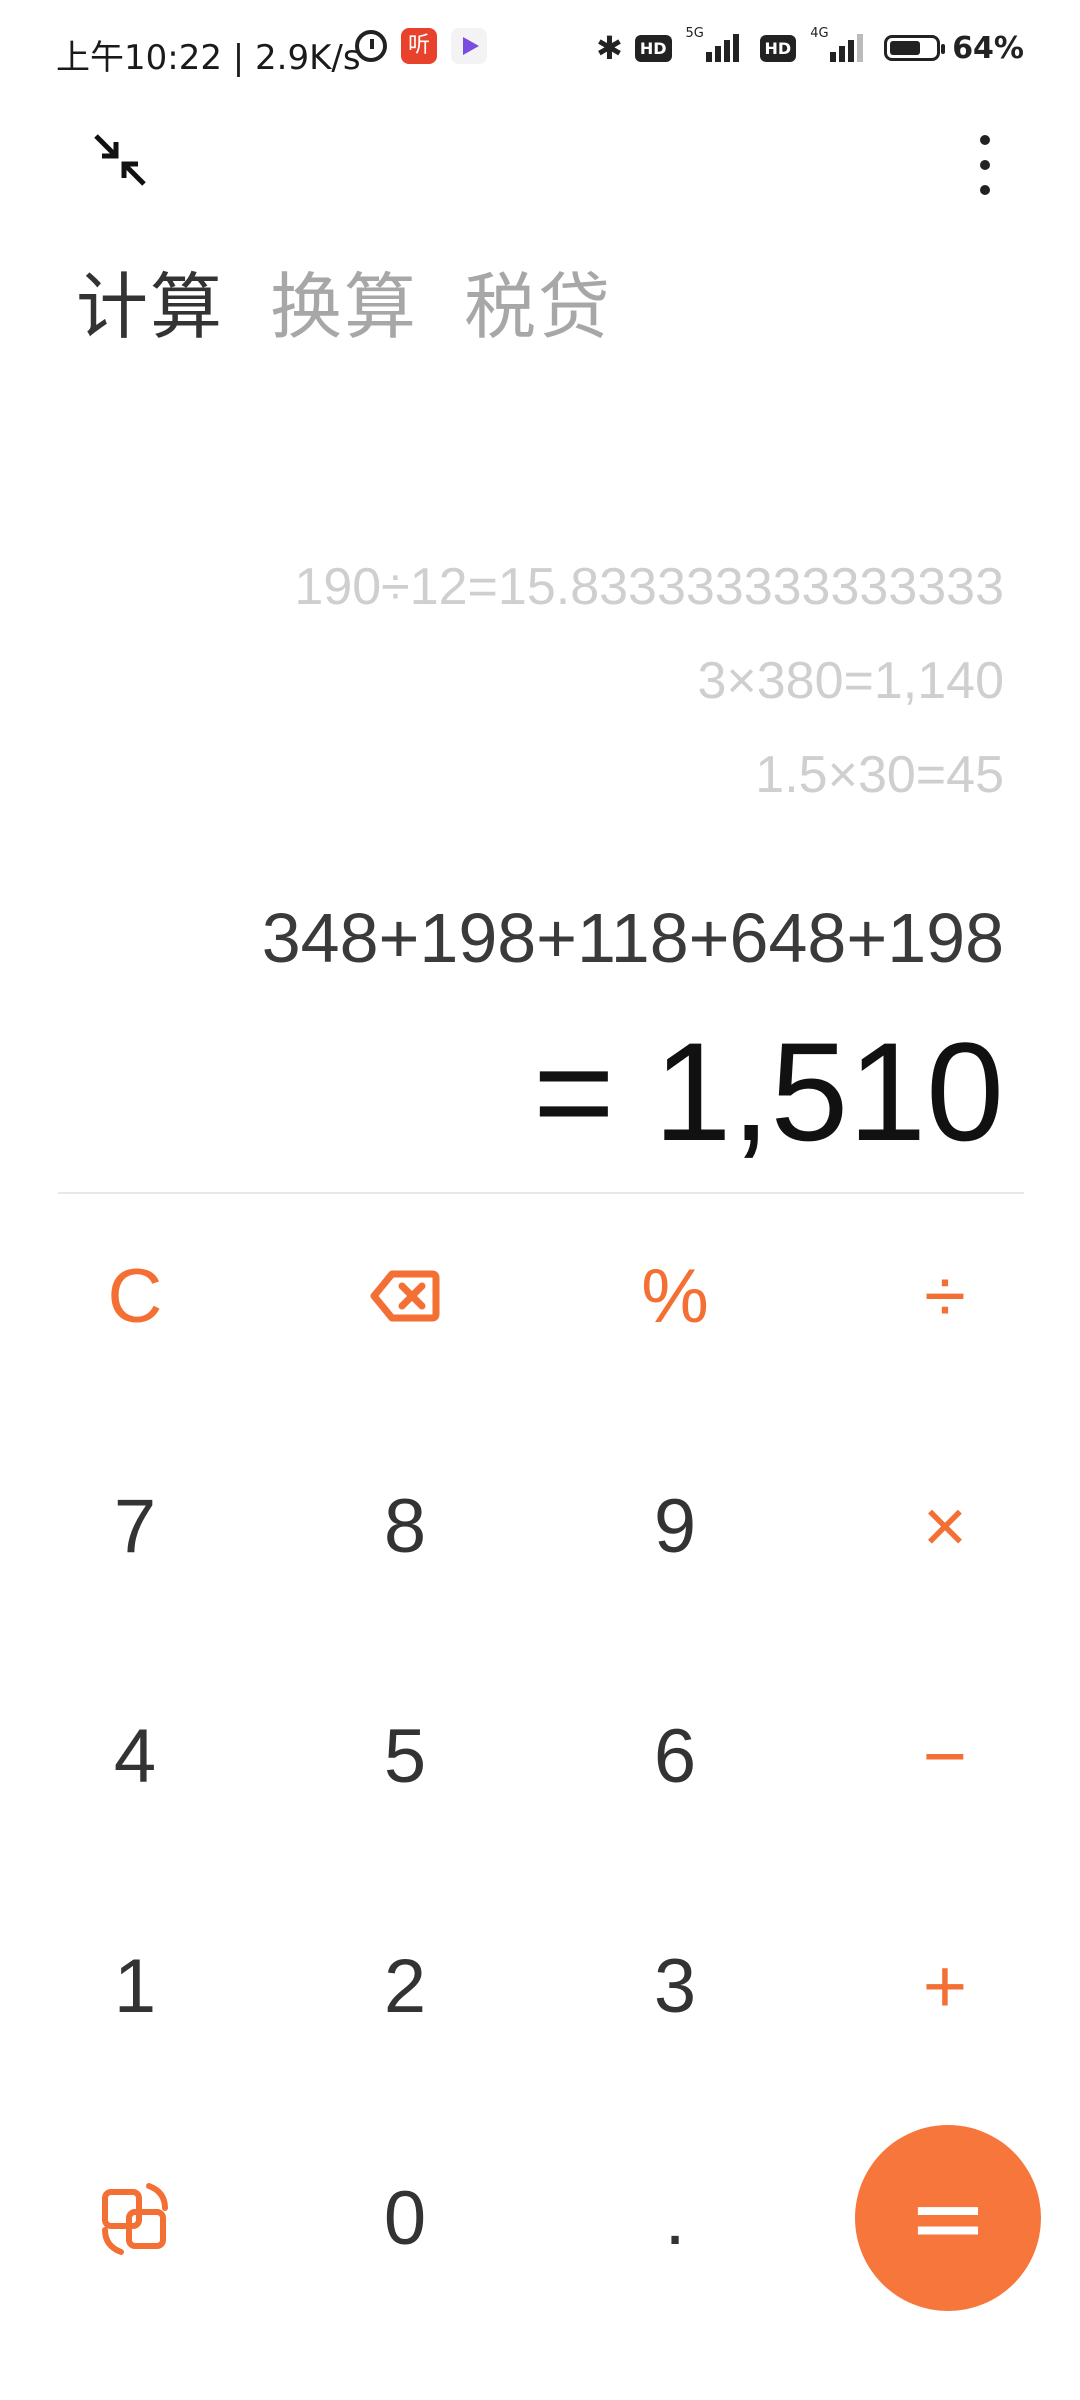 This screenshot has height=2400, width=1080. What do you see at coordinates (540, 55) in the screenshot?
I see `status-bar: 上午10:22 | 2.9K/s 听 ✱ HD 5G HD 4G 64%` at bounding box center [540, 55].